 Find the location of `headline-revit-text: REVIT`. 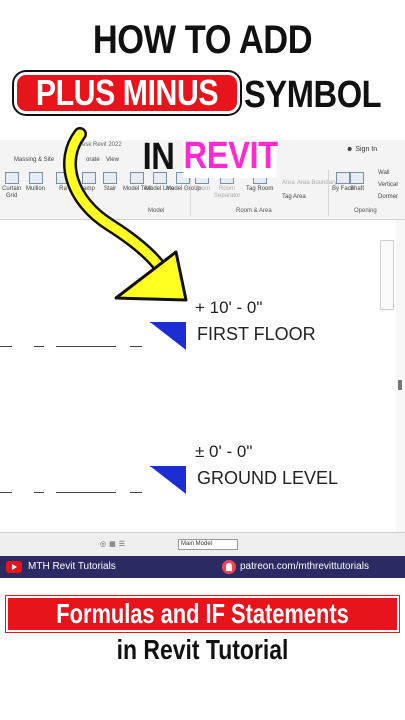

headline-revit-text: REVIT is located at coordinates (230, 156).